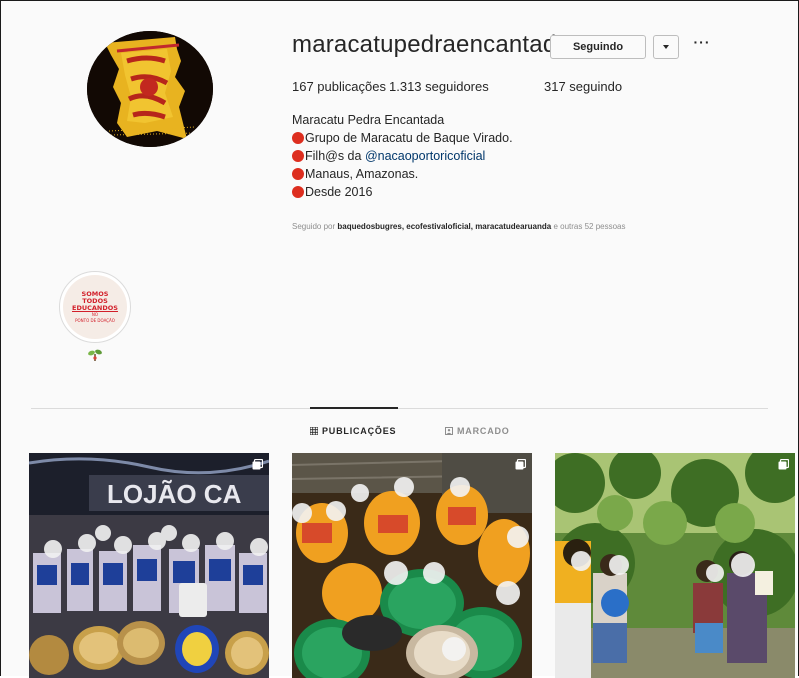 Image resolution: width=799 pixels, height=678 pixels. I want to click on tabs-divider, so click(399, 408).